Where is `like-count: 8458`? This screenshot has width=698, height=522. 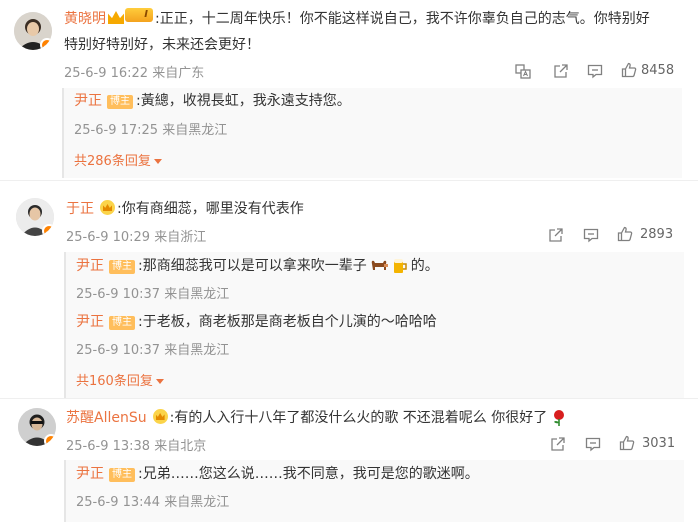 like-count: 8458 is located at coordinates (658, 70).